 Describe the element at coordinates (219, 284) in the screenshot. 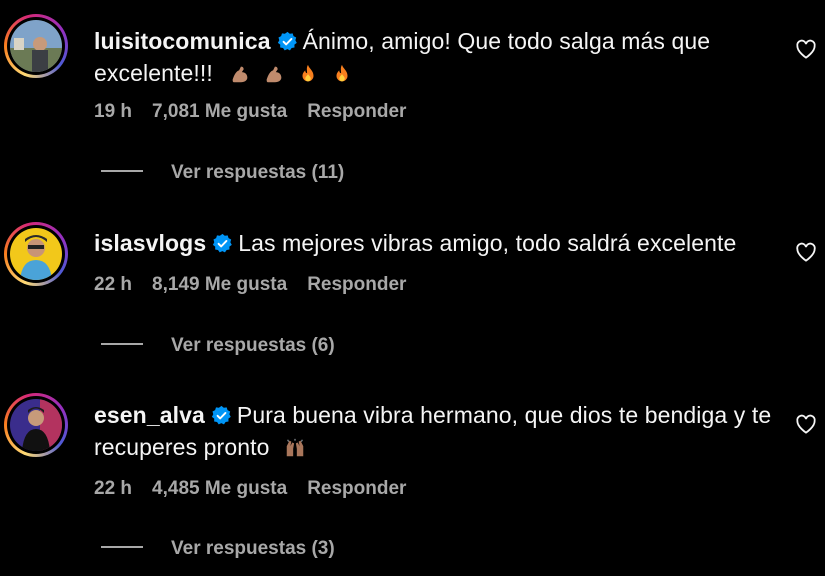

I see `comment-likes: 8,149 Me gusta` at that location.